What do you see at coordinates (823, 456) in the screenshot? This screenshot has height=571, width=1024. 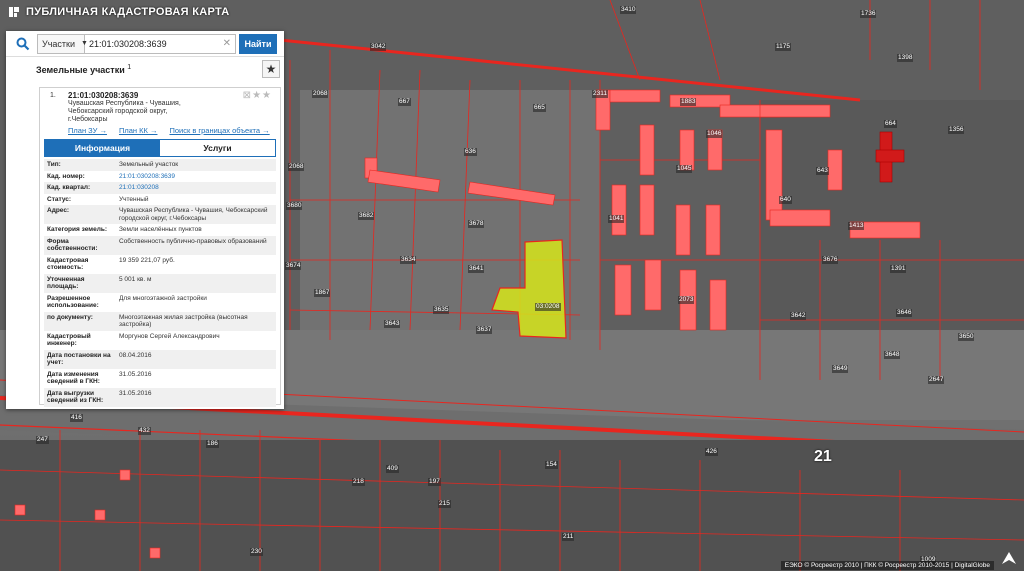 I see `road-number-label: 21` at bounding box center [823, 456].